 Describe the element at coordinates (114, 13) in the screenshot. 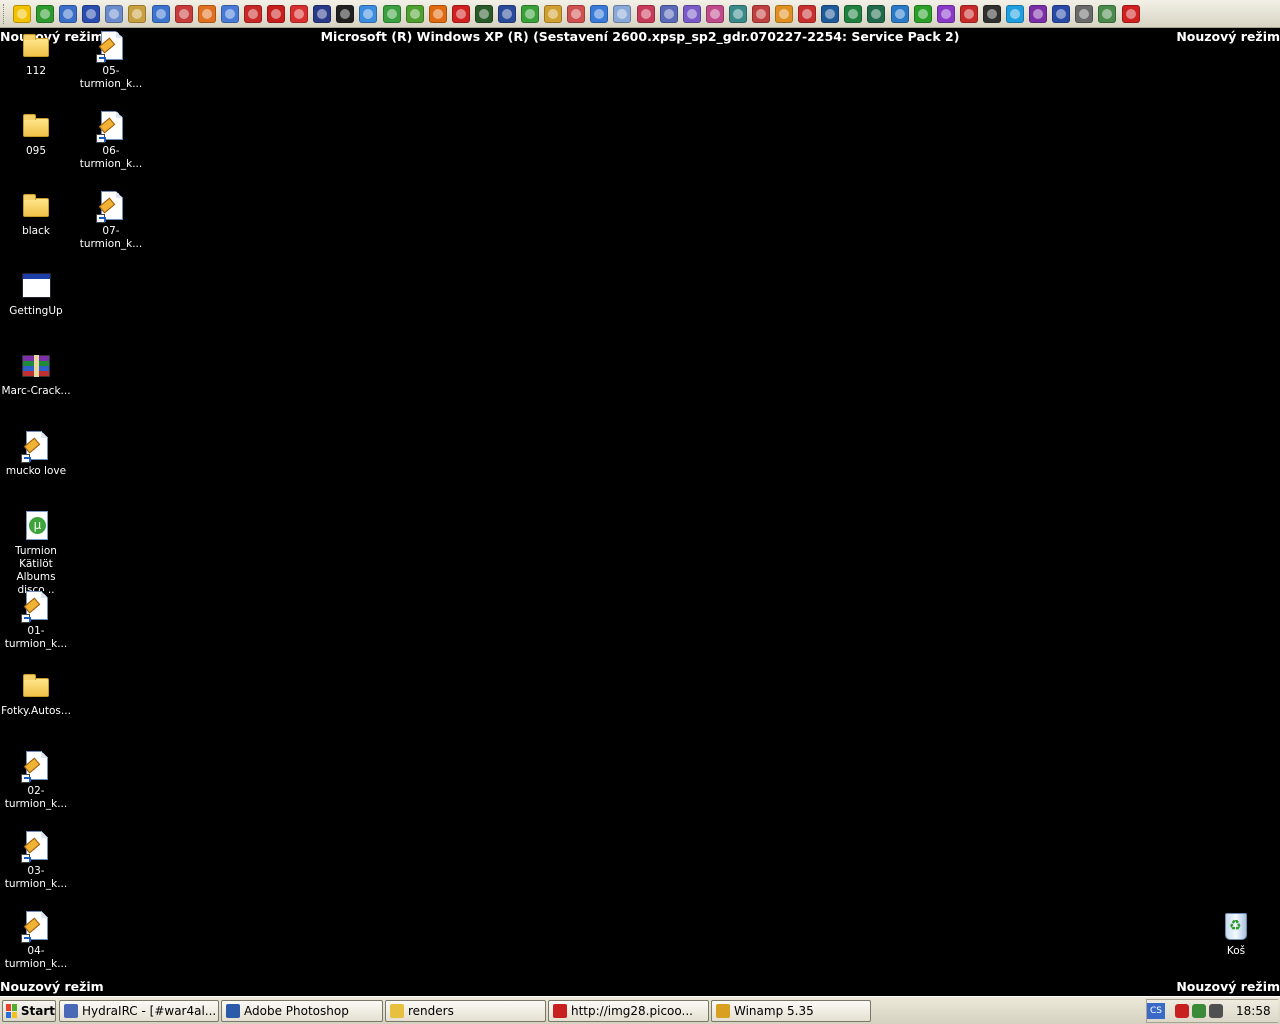

I see `usb-icon` at that location.